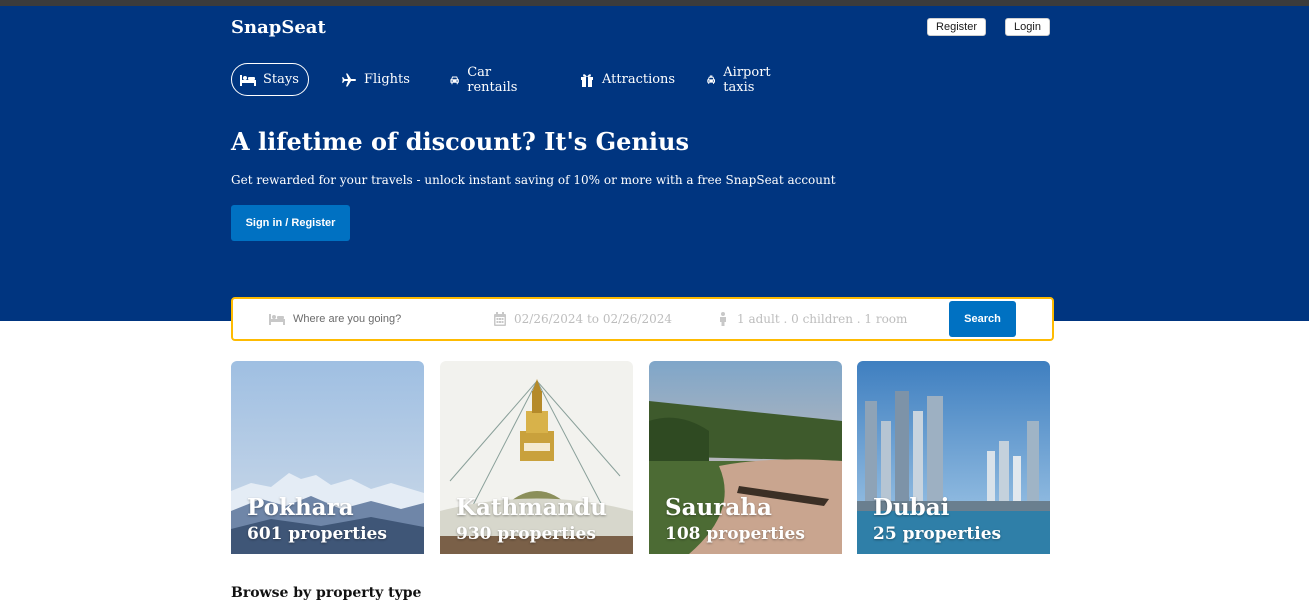  What do you see at coordinates (723, 319) in the screenshot?
I see `person-icon` at bounding box center [723, 319].